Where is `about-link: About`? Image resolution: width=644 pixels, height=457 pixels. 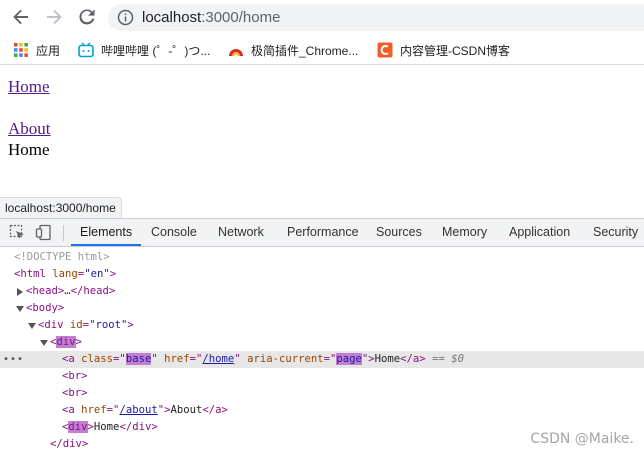
about-link: About is located at coordinates (29, 129).